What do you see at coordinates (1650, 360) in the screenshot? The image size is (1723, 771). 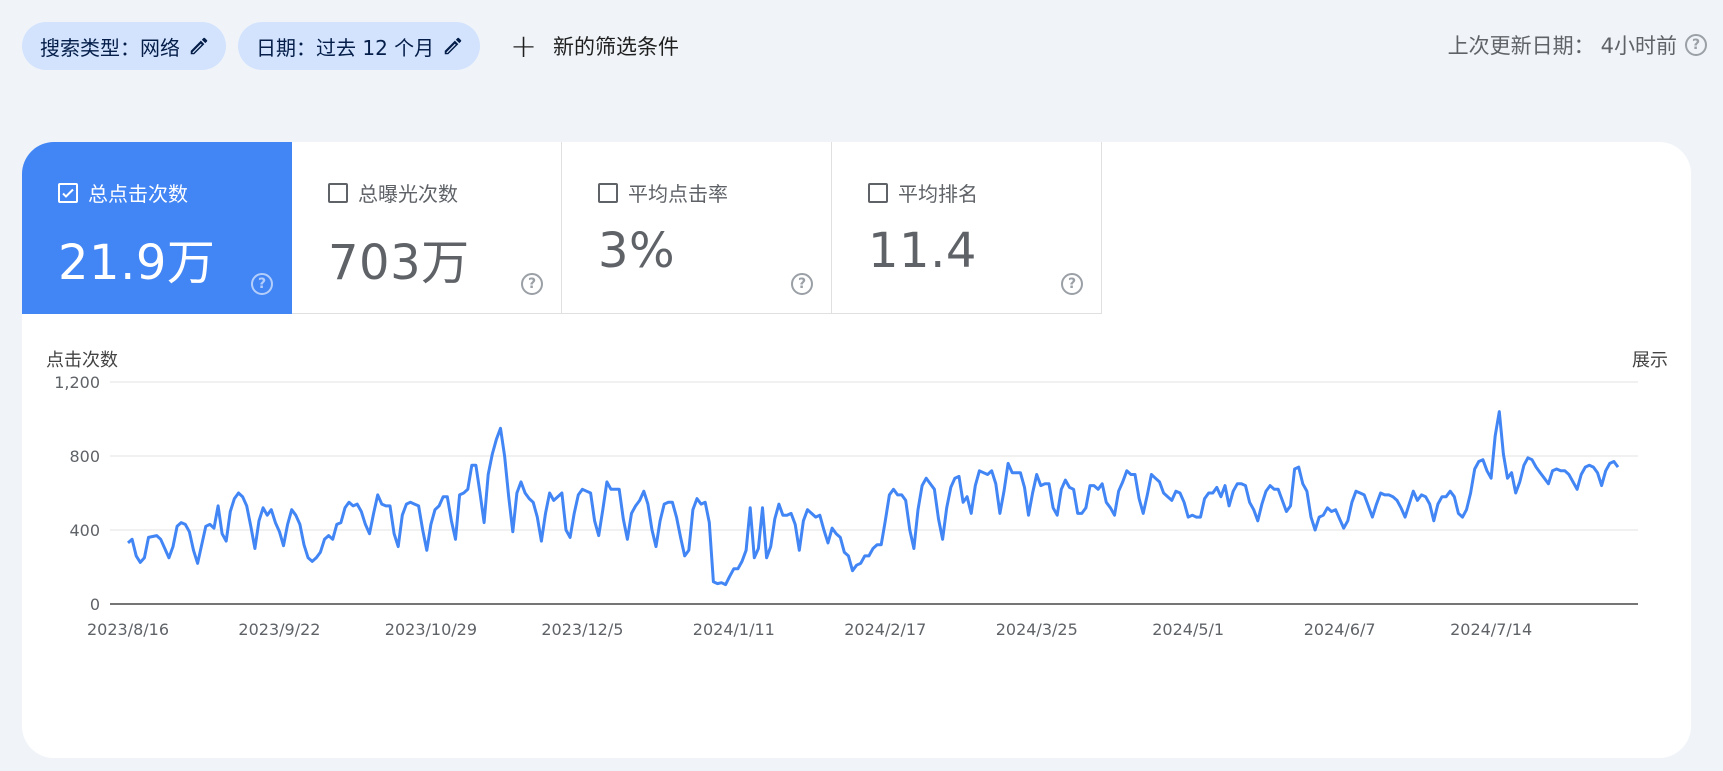 I see `y2-axis-label: 展示` at bounding box center [1650, 360].